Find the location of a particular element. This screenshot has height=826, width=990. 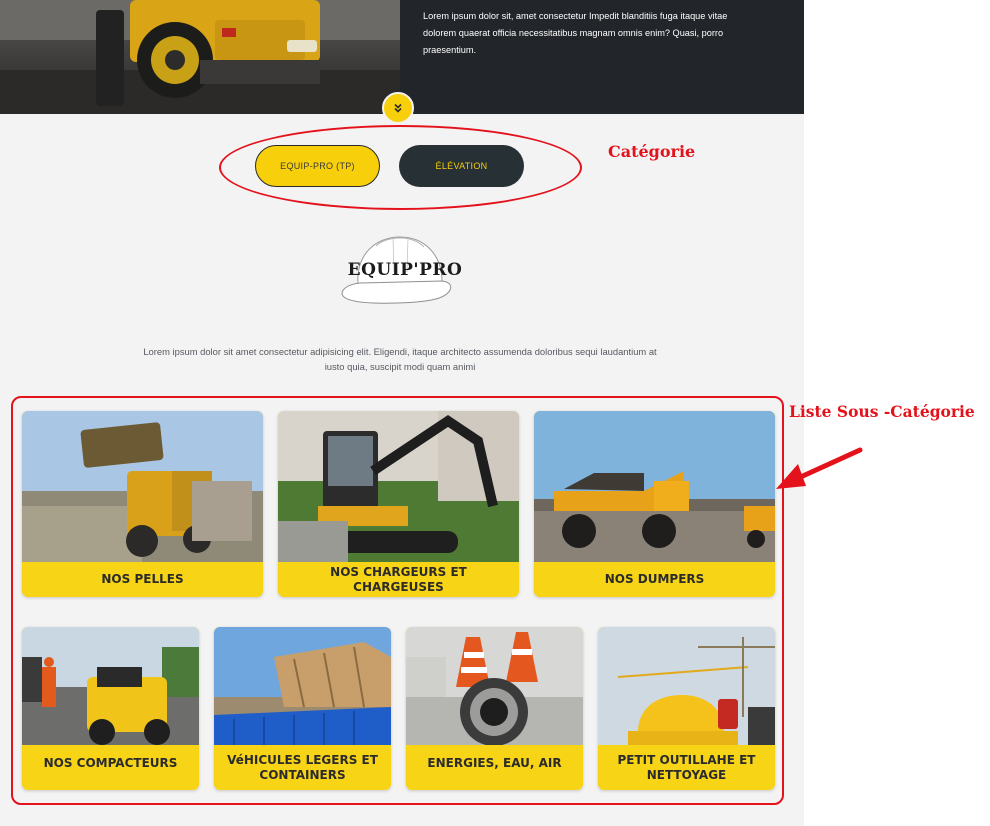

double-chevron-down-icon is located at coordinates (398, 108).